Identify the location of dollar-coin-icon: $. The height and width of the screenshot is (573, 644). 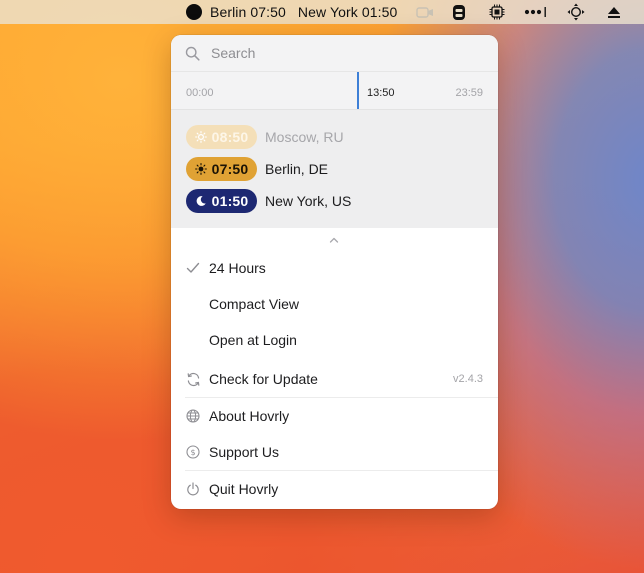
(193, 452).